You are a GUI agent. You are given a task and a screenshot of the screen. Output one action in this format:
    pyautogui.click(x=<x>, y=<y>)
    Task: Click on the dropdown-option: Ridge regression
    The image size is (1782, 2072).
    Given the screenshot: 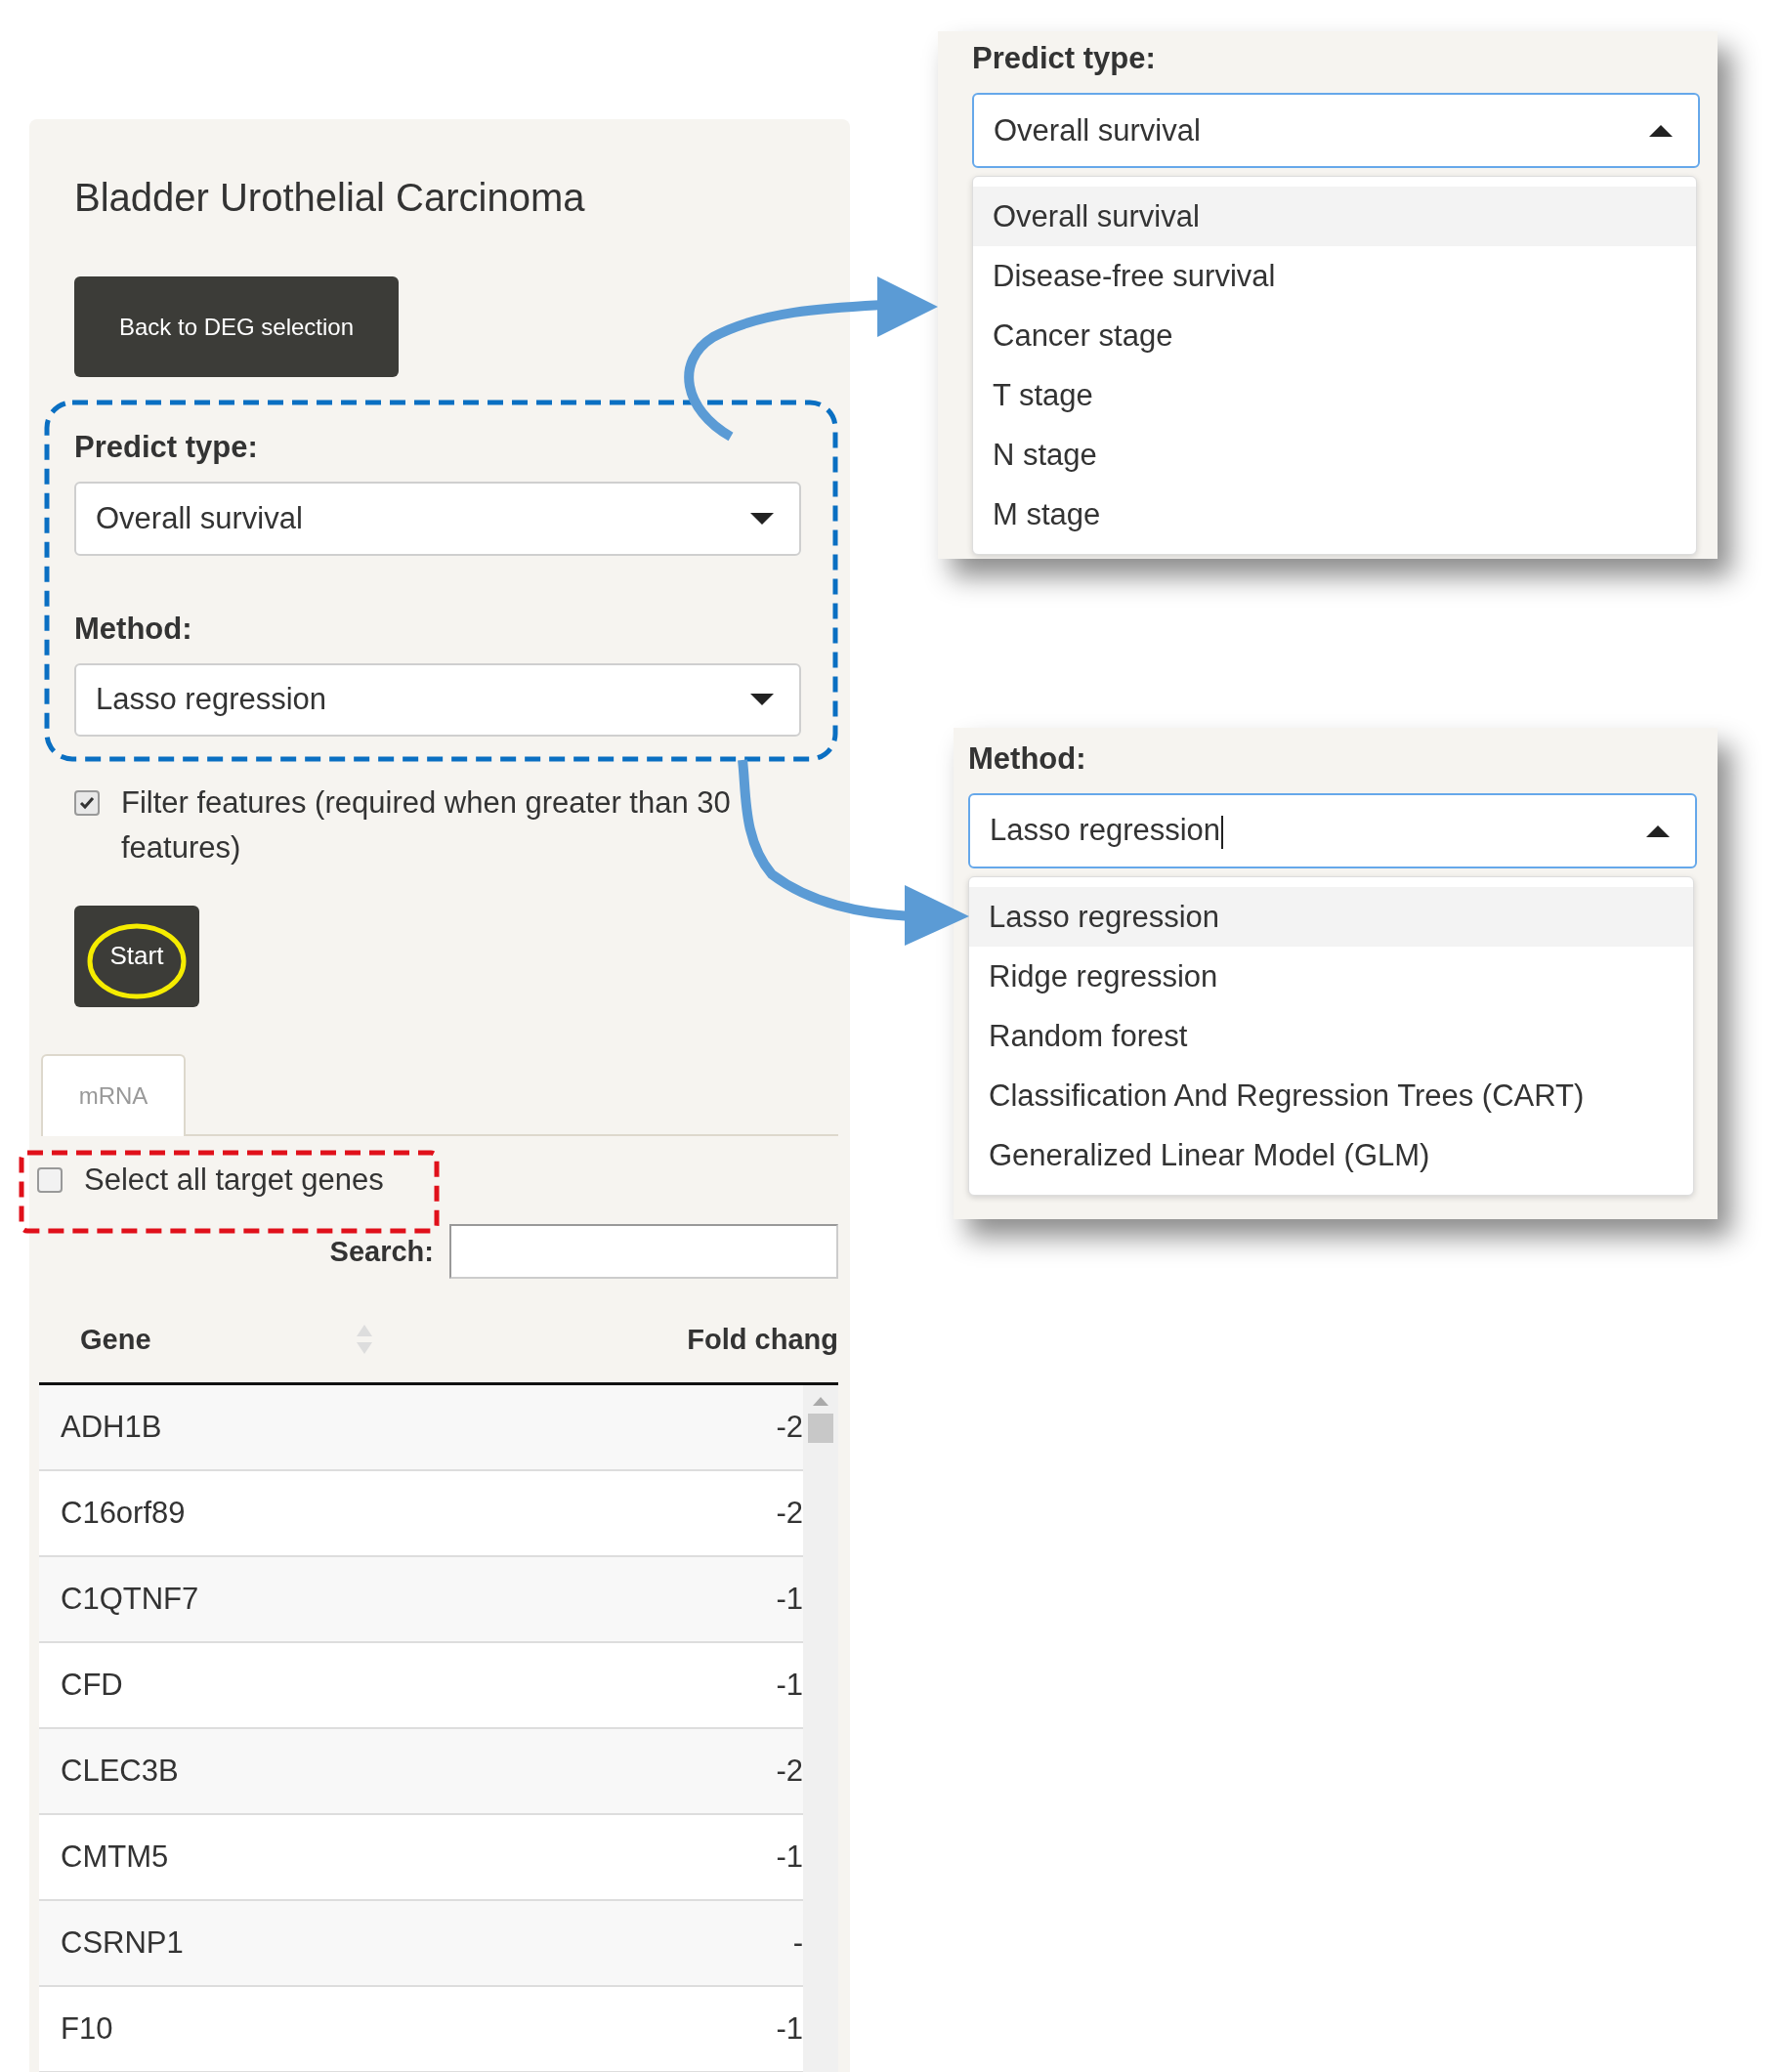 What is the action you would take?
    pyautogui.click(x=1331, y=977)
    